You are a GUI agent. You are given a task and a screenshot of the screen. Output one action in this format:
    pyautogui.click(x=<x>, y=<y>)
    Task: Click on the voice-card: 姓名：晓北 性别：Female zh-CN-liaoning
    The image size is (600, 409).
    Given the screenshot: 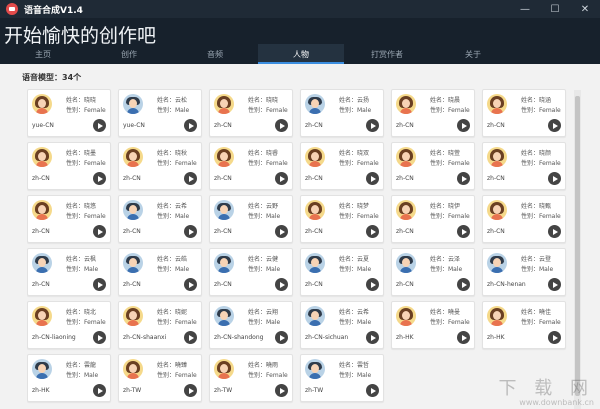 What is the action you would take?
    pyautogui.click(x=69, y=325)
    